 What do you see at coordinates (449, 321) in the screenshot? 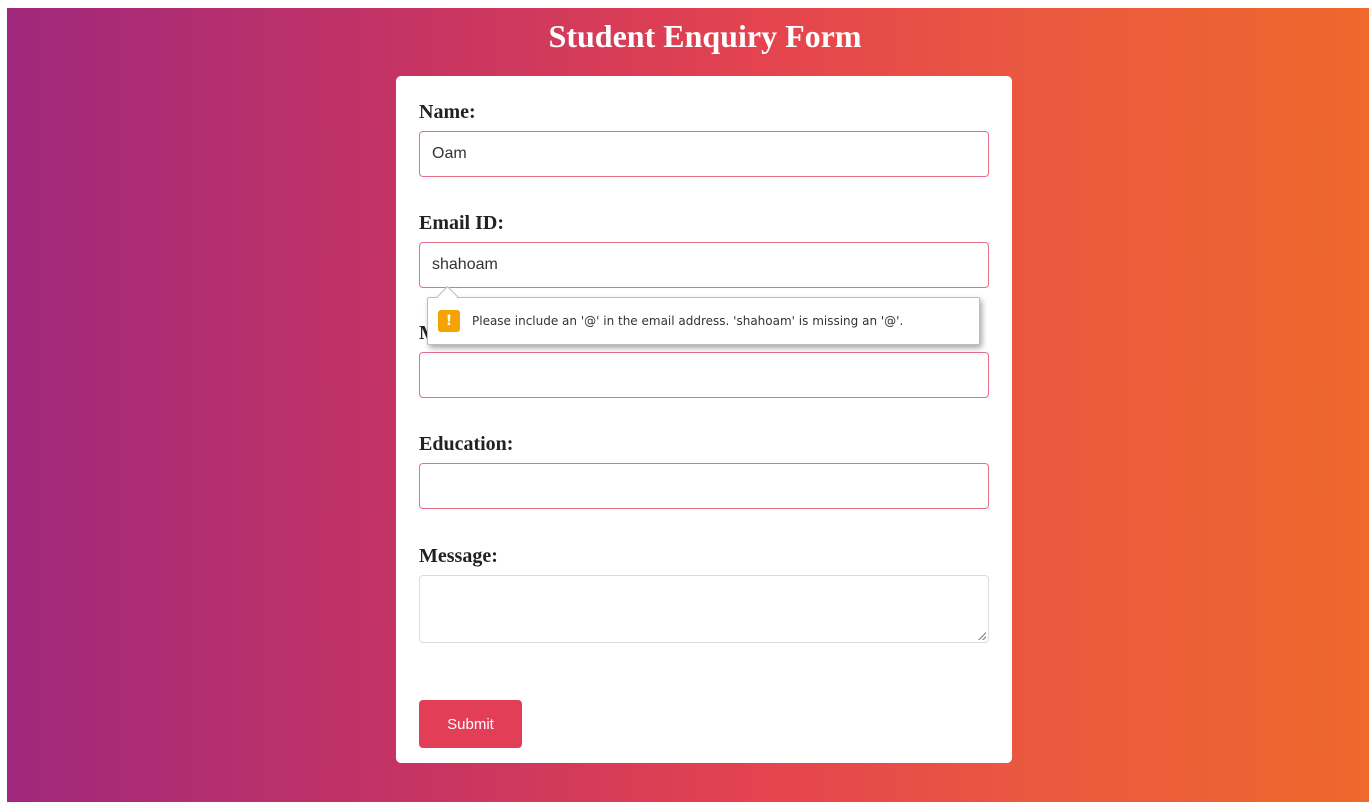
I see `warning-icon: !` at bounding box center [449, 321].